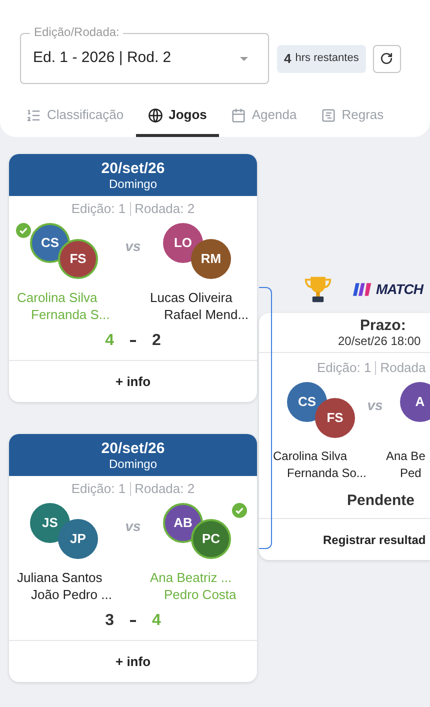 The width and height of the screenshot is (430, 707). Describe the element at coordinates (344, 539) in the screenshot. I see `register-result-button: Registrar resultad` at that location.